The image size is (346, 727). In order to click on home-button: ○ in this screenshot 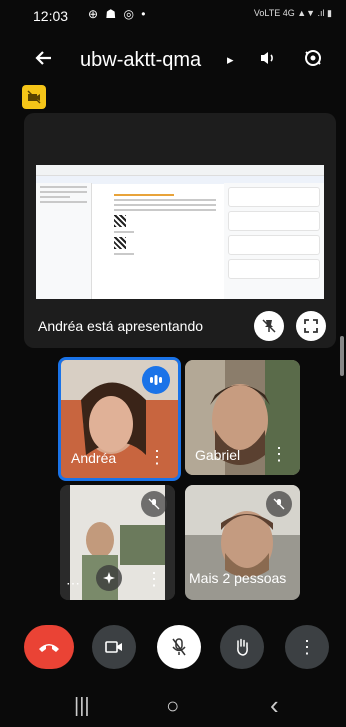, I will do `click(172, 706)`.